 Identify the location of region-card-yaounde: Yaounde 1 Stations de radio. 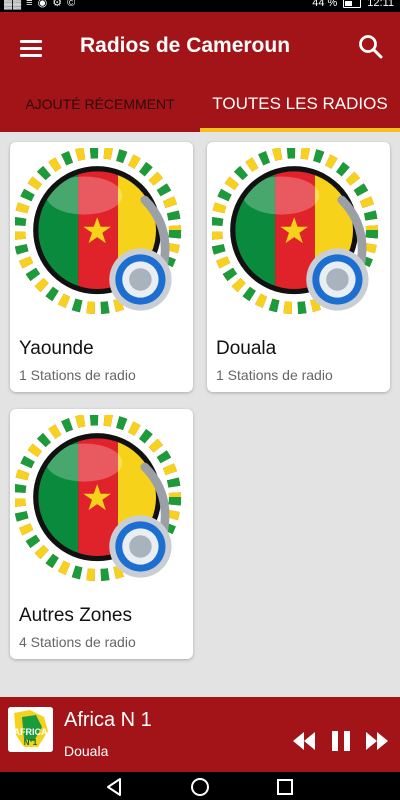
(101, 267).